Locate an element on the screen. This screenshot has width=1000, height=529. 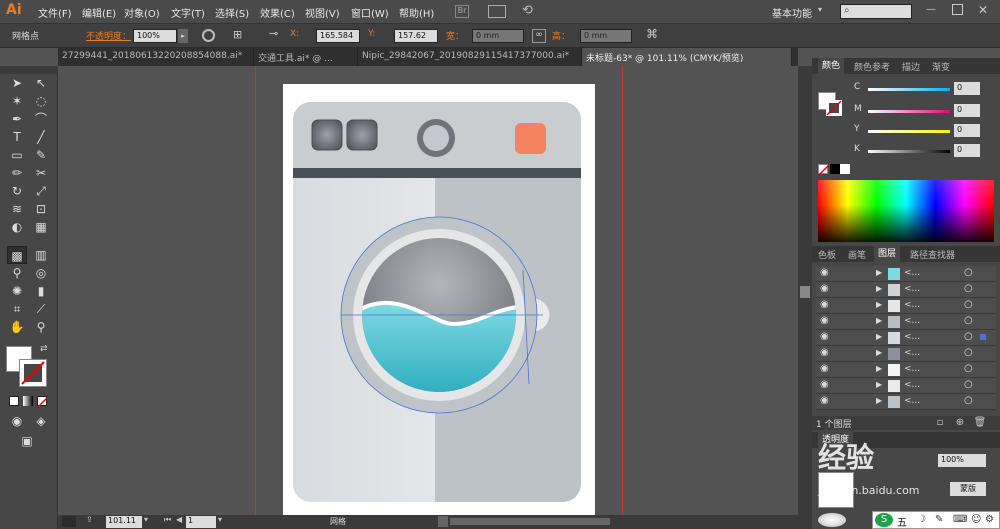
ime-punctuation-icon: ☽ is located at coordinates (921, 519).